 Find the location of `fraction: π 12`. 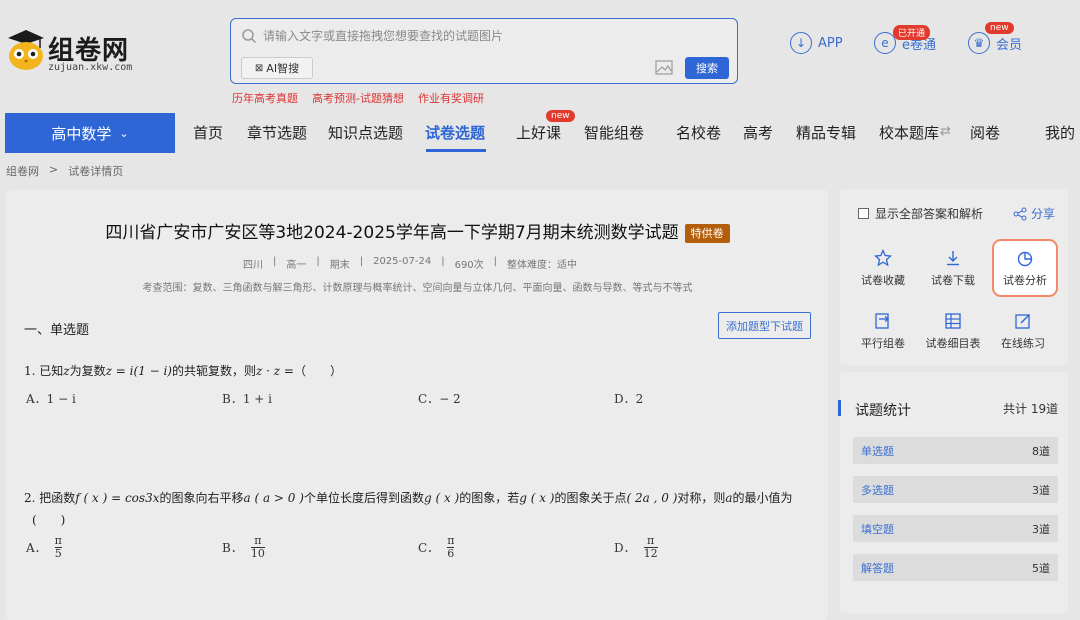

fraction: π 12 is located at coordinates (650, 547).